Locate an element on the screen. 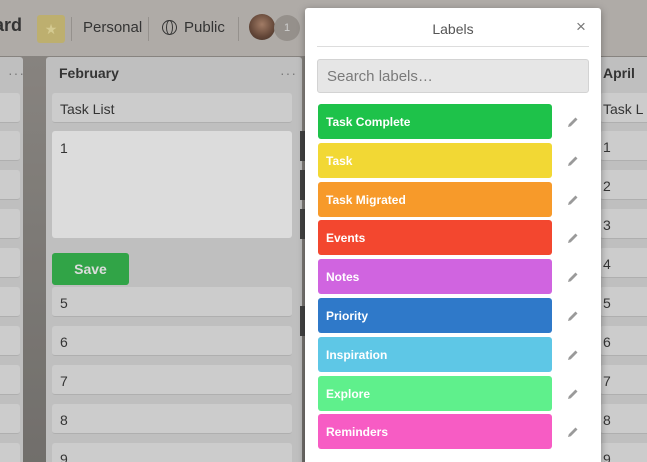  list-card: 4 is located at coordinates (623, 263).